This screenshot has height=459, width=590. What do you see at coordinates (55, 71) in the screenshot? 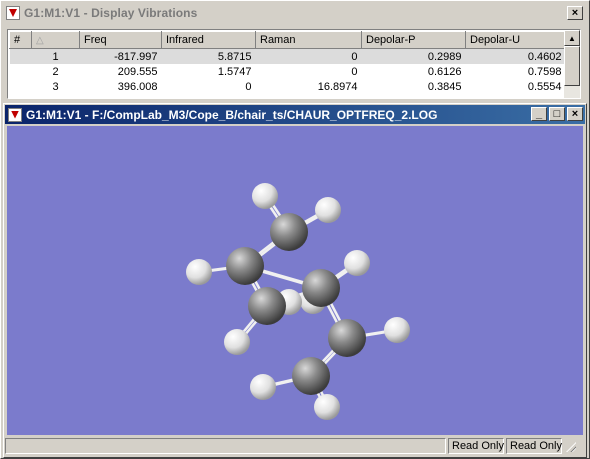
I see `cell-index: 2` at bounding box center [55, 71].